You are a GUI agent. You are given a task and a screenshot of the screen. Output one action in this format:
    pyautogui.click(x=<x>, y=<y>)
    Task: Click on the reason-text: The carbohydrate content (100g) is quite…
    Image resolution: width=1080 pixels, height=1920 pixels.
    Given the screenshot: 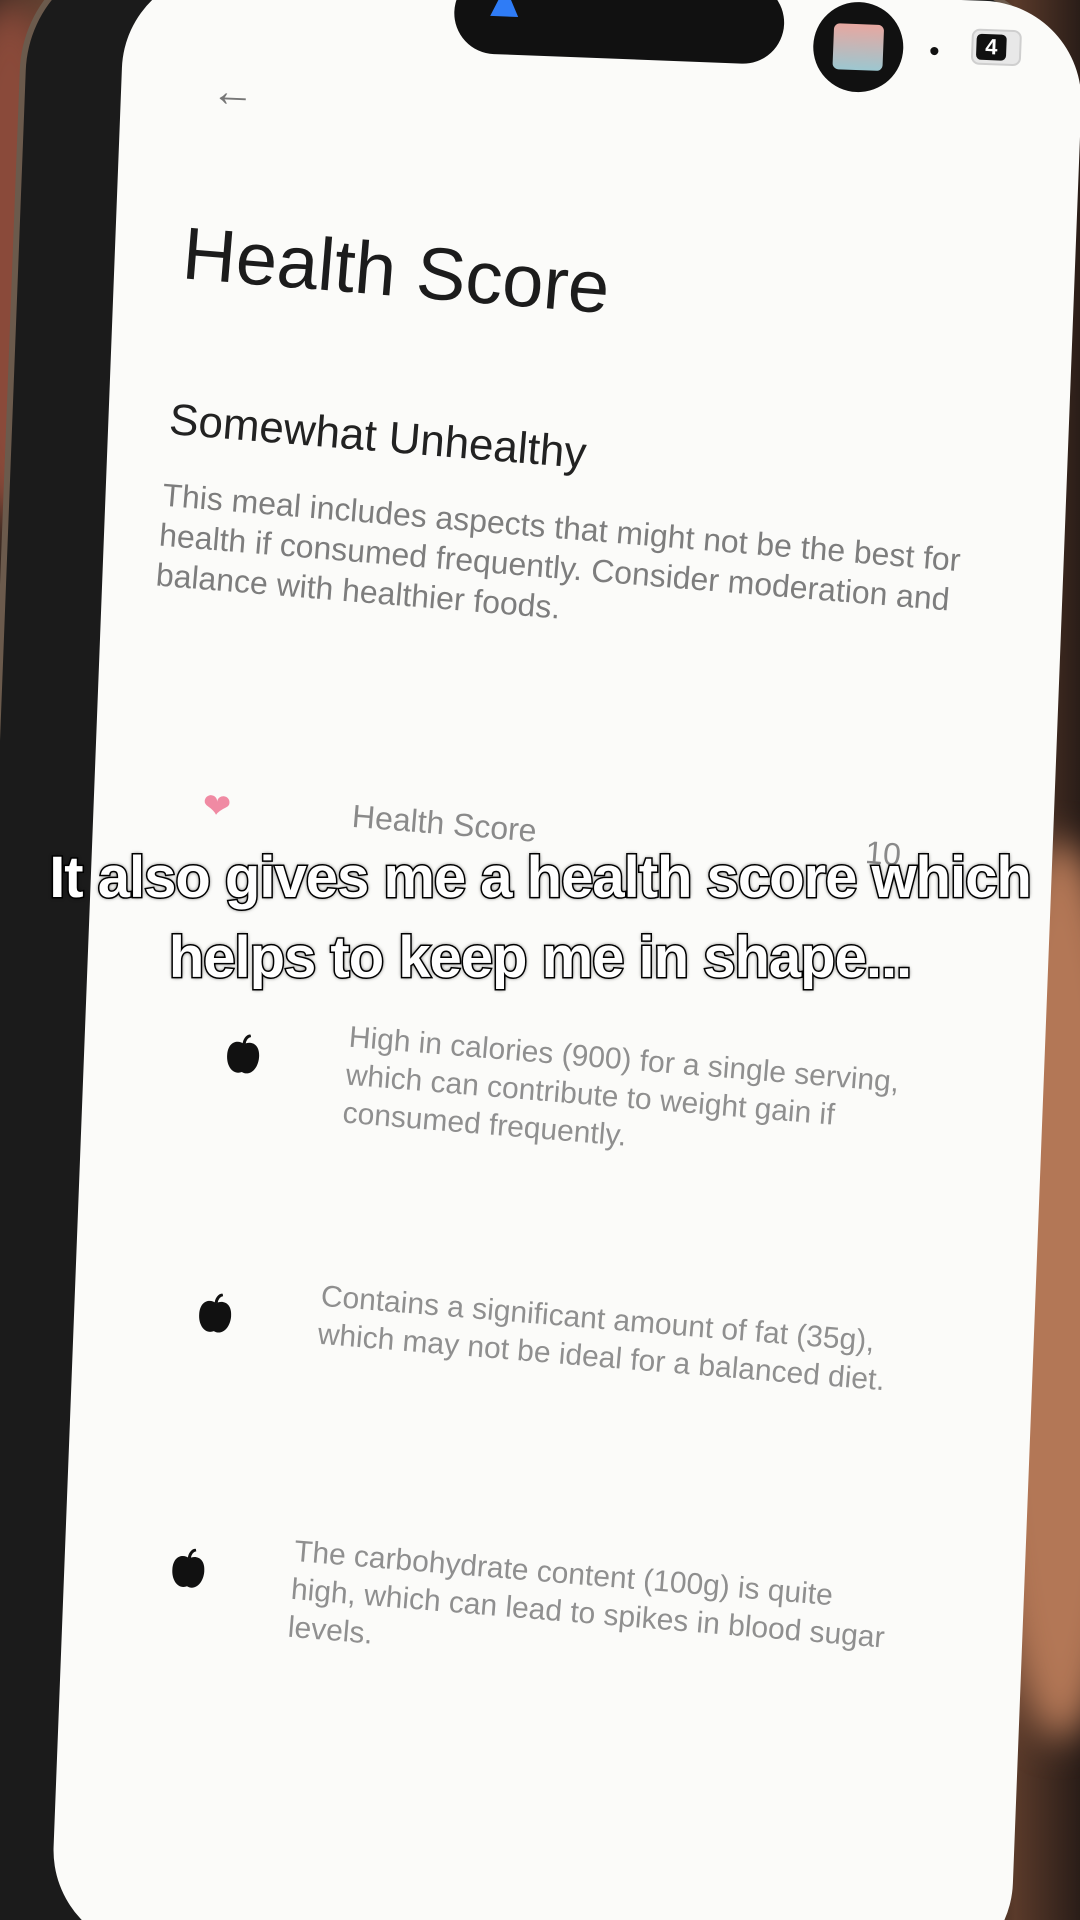 What is the action you would take?
    pyautogui.click(x=586, y=1595)
    